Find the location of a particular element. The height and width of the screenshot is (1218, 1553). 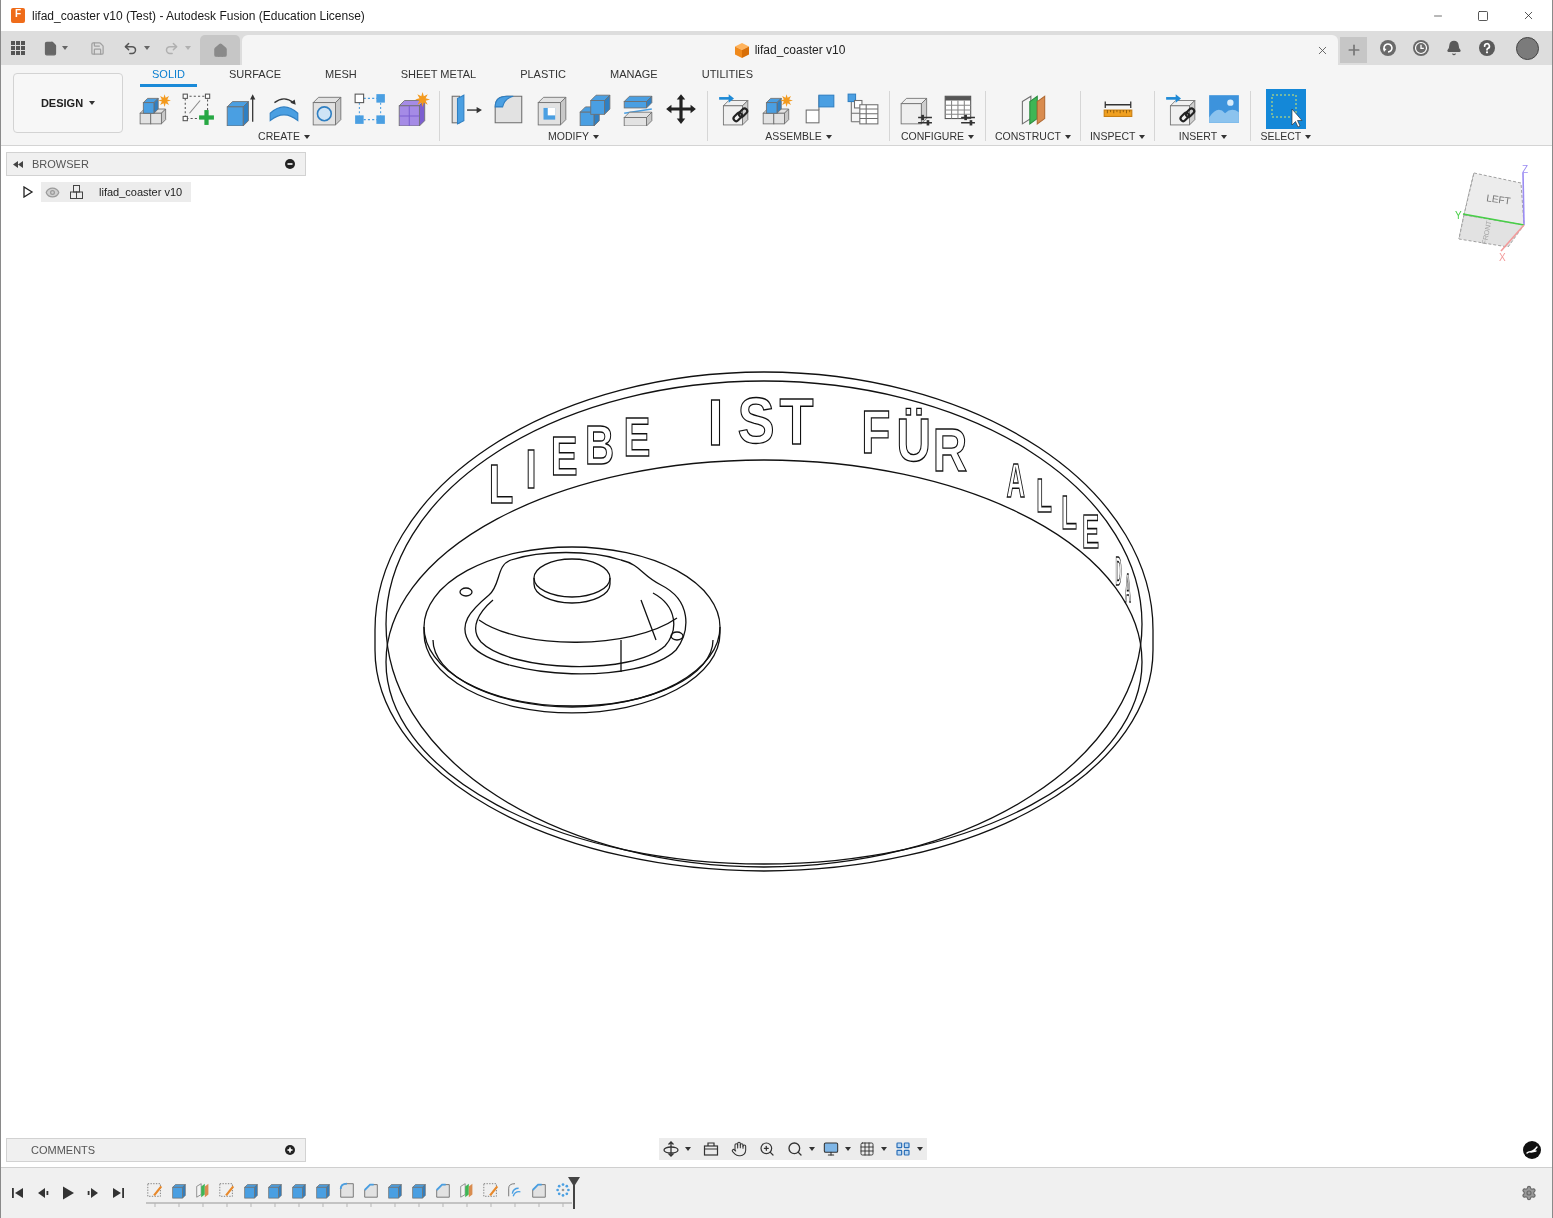

minus-circle-icon is located at coordinates (290, 164).